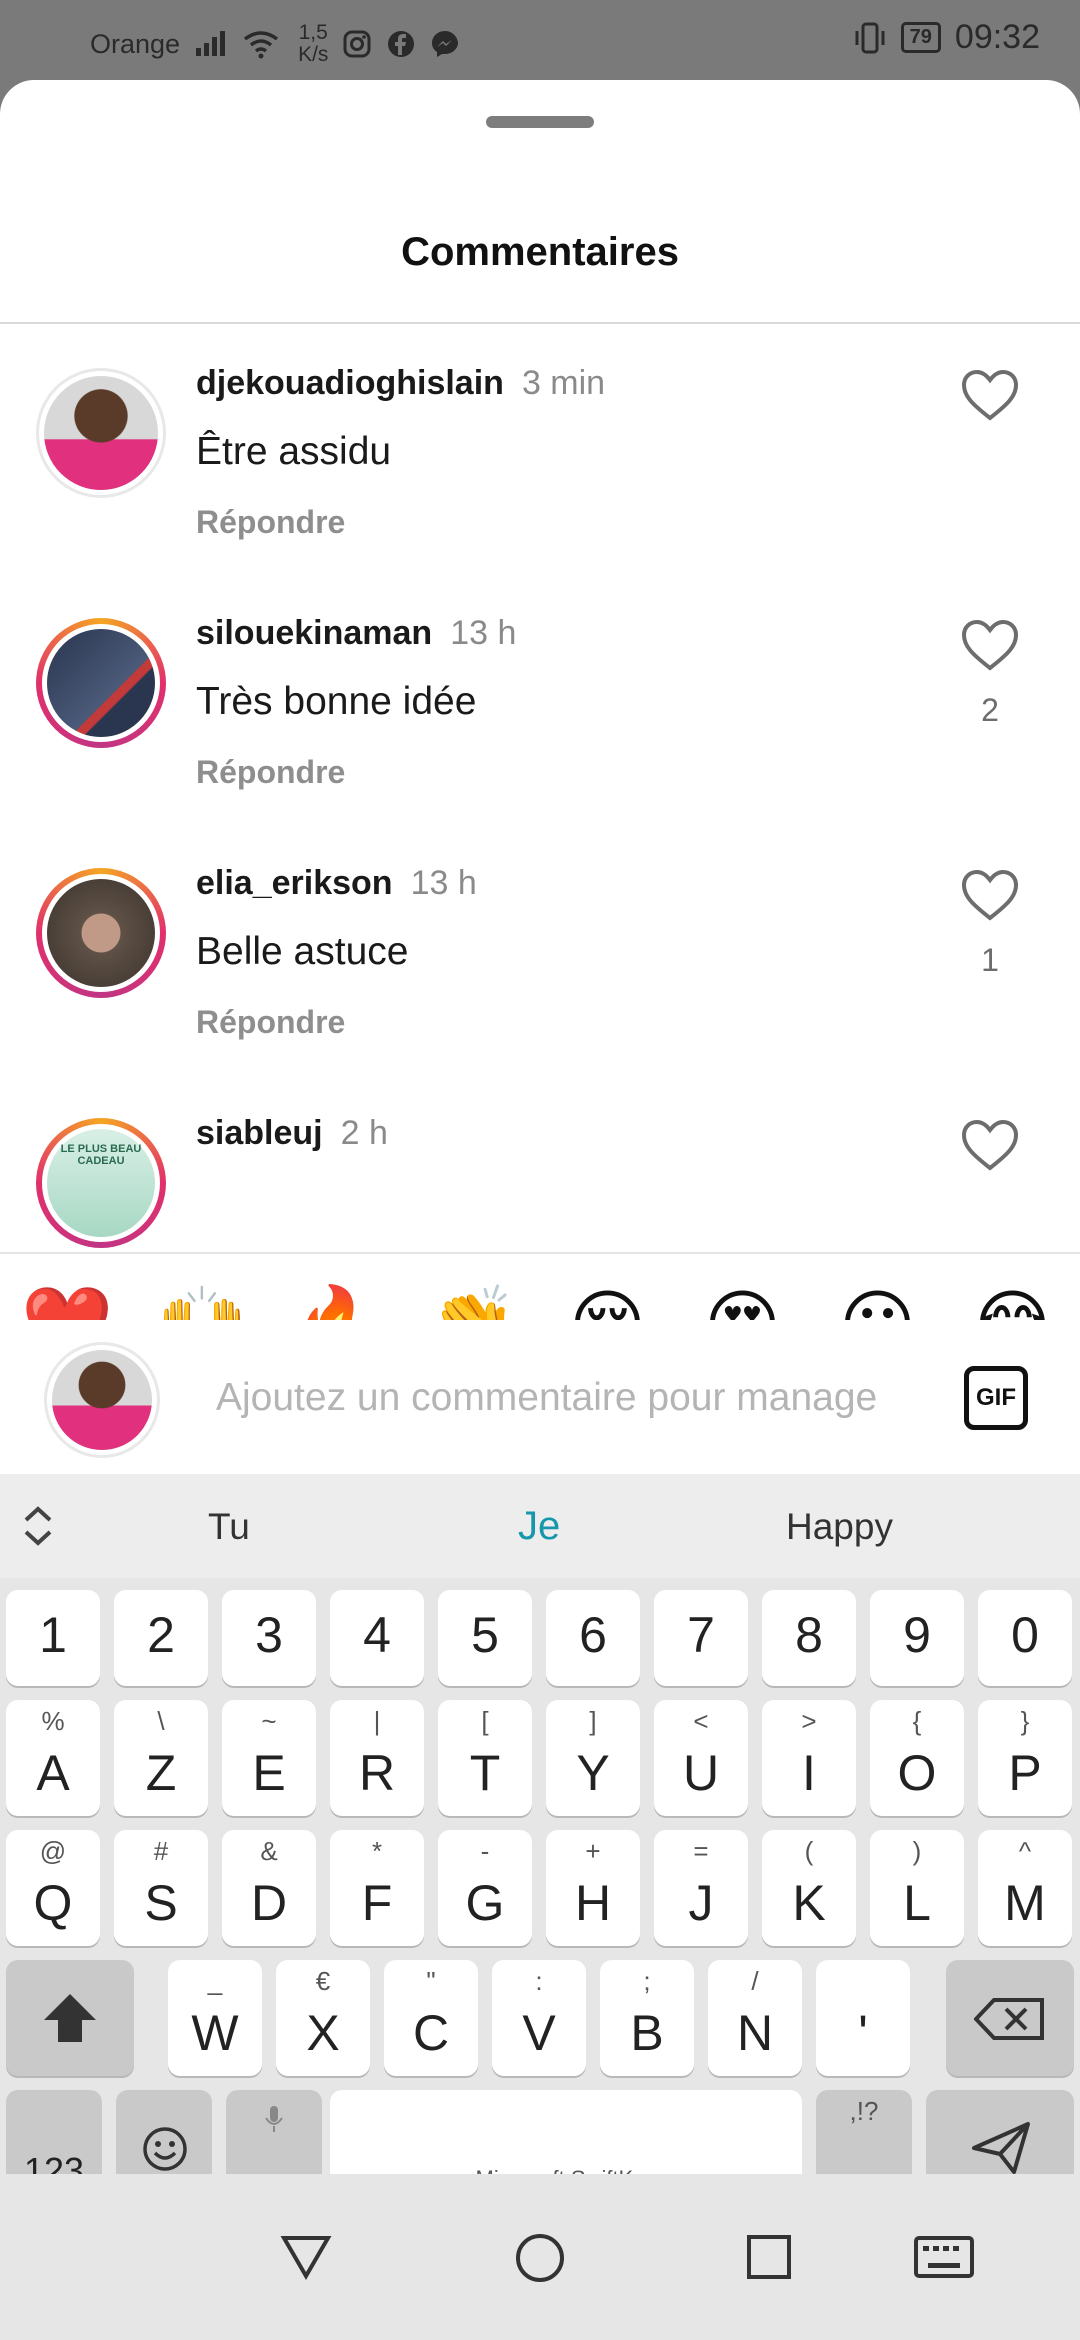 This screenshot has height=2340, width=1080. Describe the element at coordinates (593, 1888) in the screenshot. I see `key-h: + H` at that location.